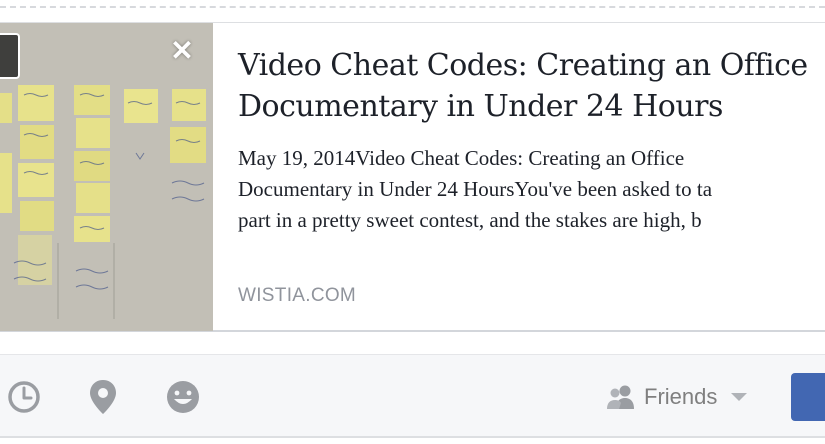 This screenshot has height=444, width=825. What do you see at coordinates (681, 396) in the screenshot?
I see `audience-label: Friends` at bounding box center [681, 396].